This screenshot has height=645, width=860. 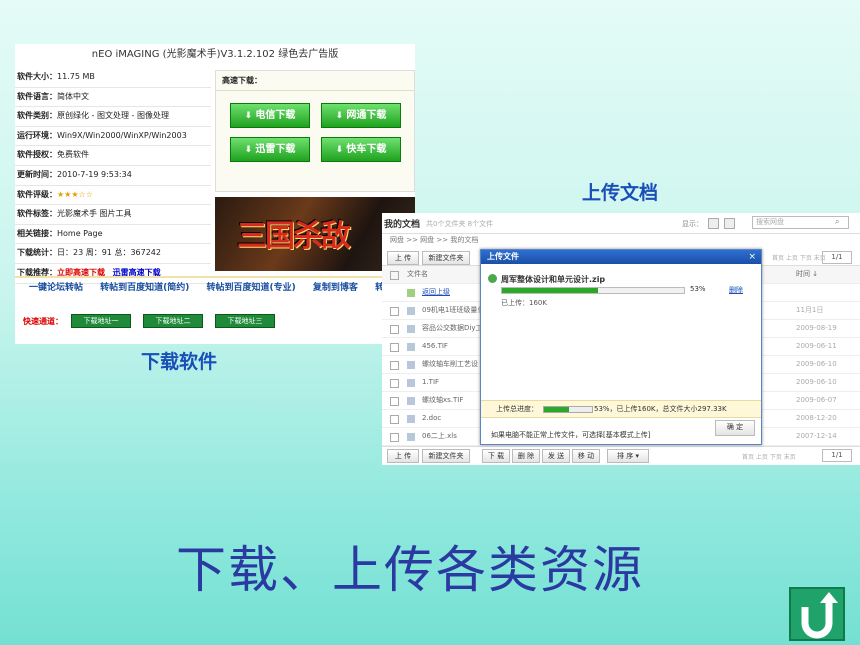 I want to click on total-progress-text: 53%，已上传160K，总文件大小297.33K, so click(x=660, y=409).